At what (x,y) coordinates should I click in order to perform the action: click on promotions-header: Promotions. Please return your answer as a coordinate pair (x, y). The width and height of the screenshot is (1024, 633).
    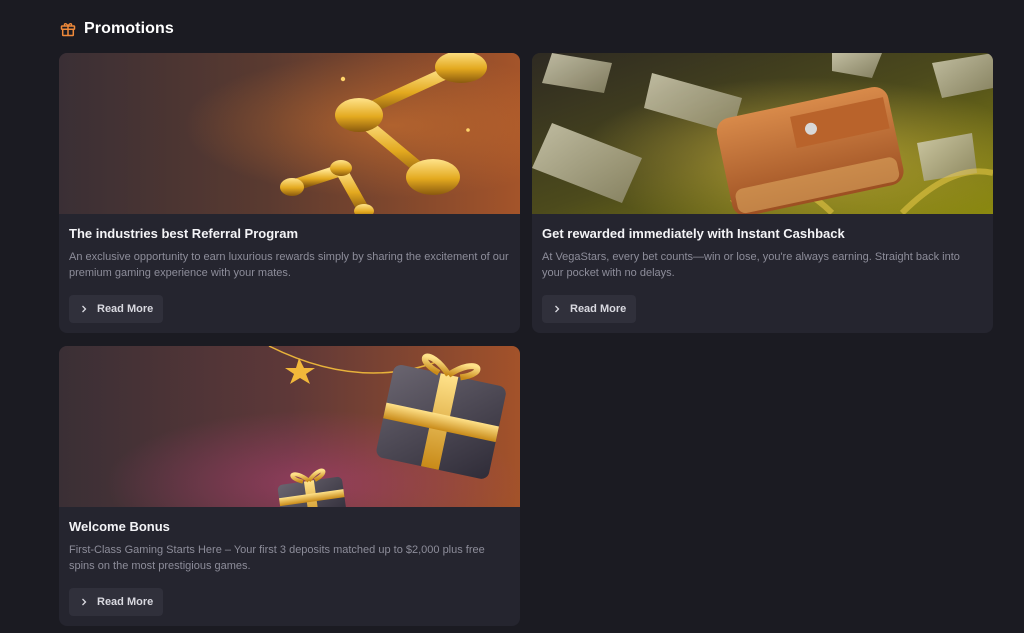
    Looking at the image, I should click on (117, 29).